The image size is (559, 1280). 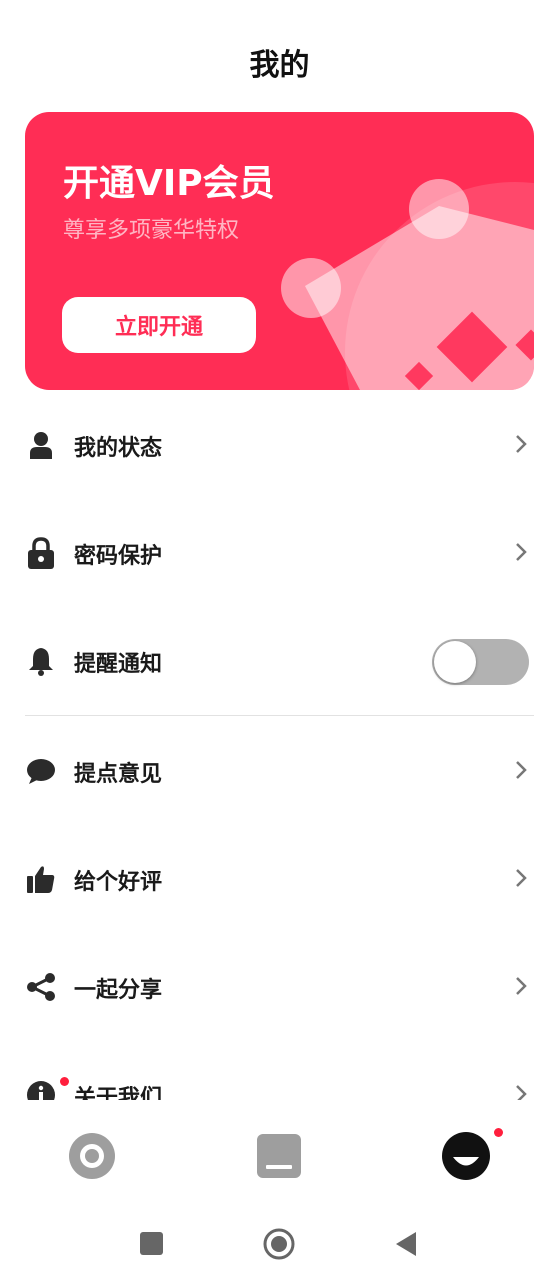 I want to click on bell-icon, so click(x=41, y=661).